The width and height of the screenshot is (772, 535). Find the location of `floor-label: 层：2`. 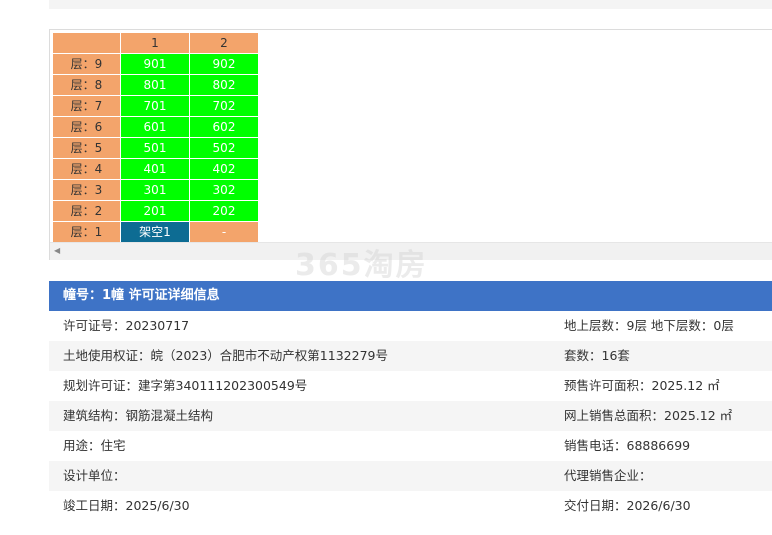

floor-label: 层：2 is located at coordinates (86, 211).